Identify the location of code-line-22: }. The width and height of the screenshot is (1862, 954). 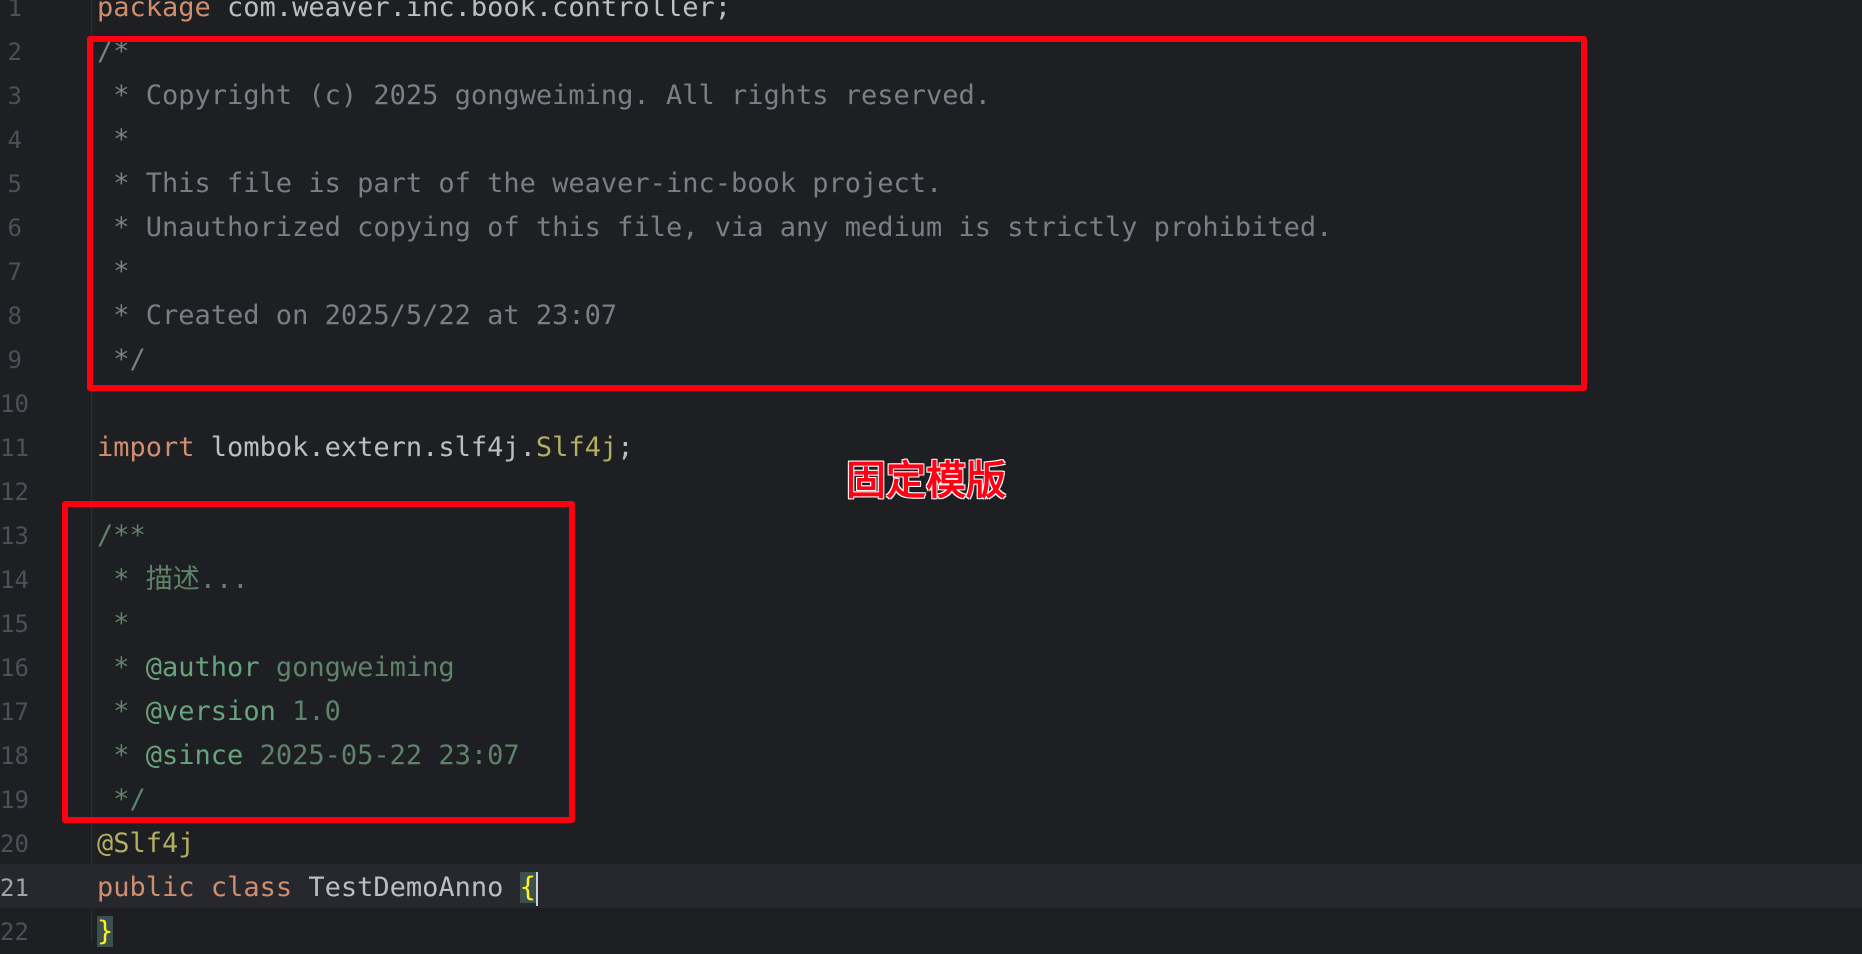
(105, 932).